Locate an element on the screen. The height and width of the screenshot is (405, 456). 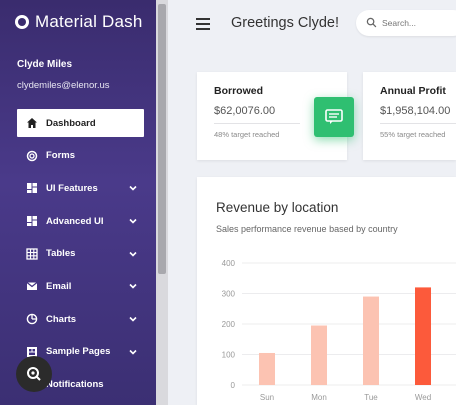
sidebar-item-label: Charts is located at coordinates (61, 319).